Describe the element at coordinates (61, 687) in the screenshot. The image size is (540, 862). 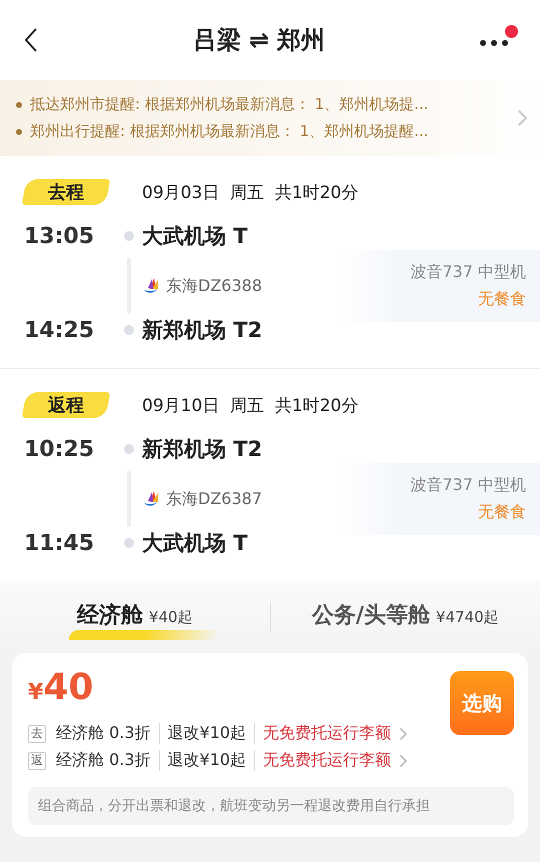
I see `price: ¥40` at that location.